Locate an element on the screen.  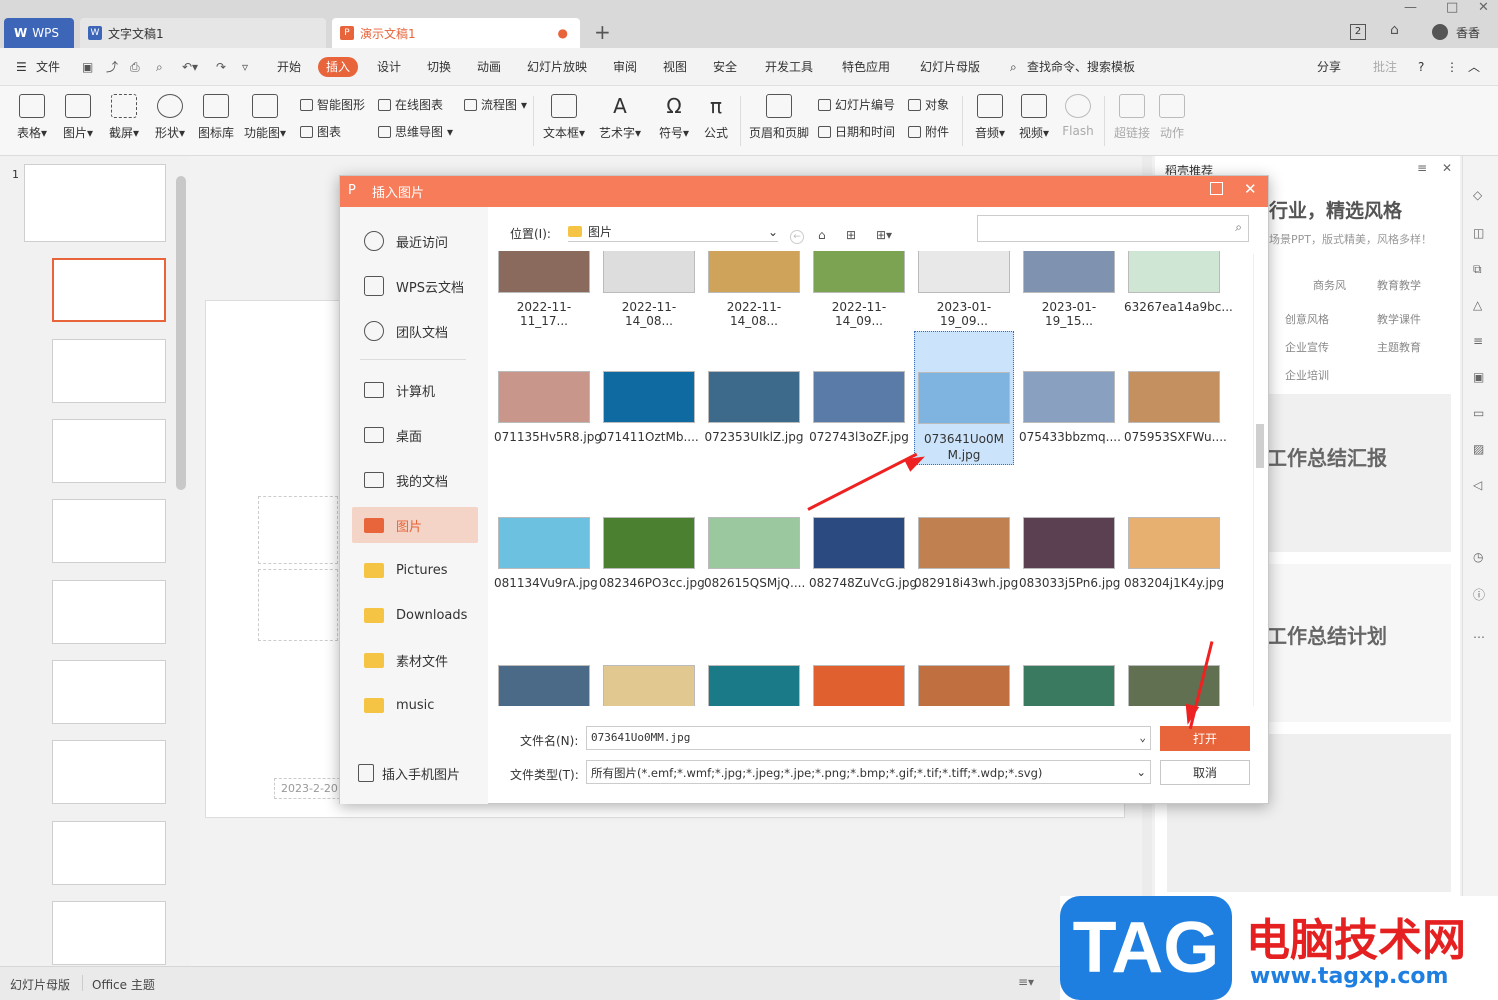
menu-developer: 开发工具 is located at coordinates (789, 67).